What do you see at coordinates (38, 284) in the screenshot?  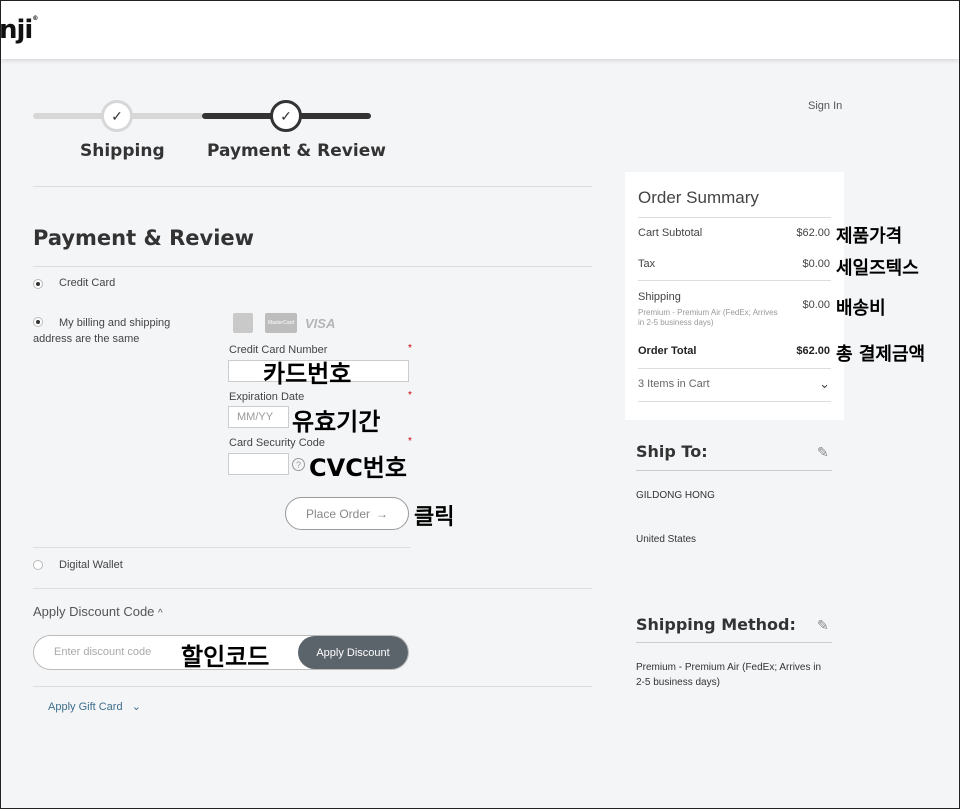 I see `credit-card-radio` at bounding box center [38, 284].